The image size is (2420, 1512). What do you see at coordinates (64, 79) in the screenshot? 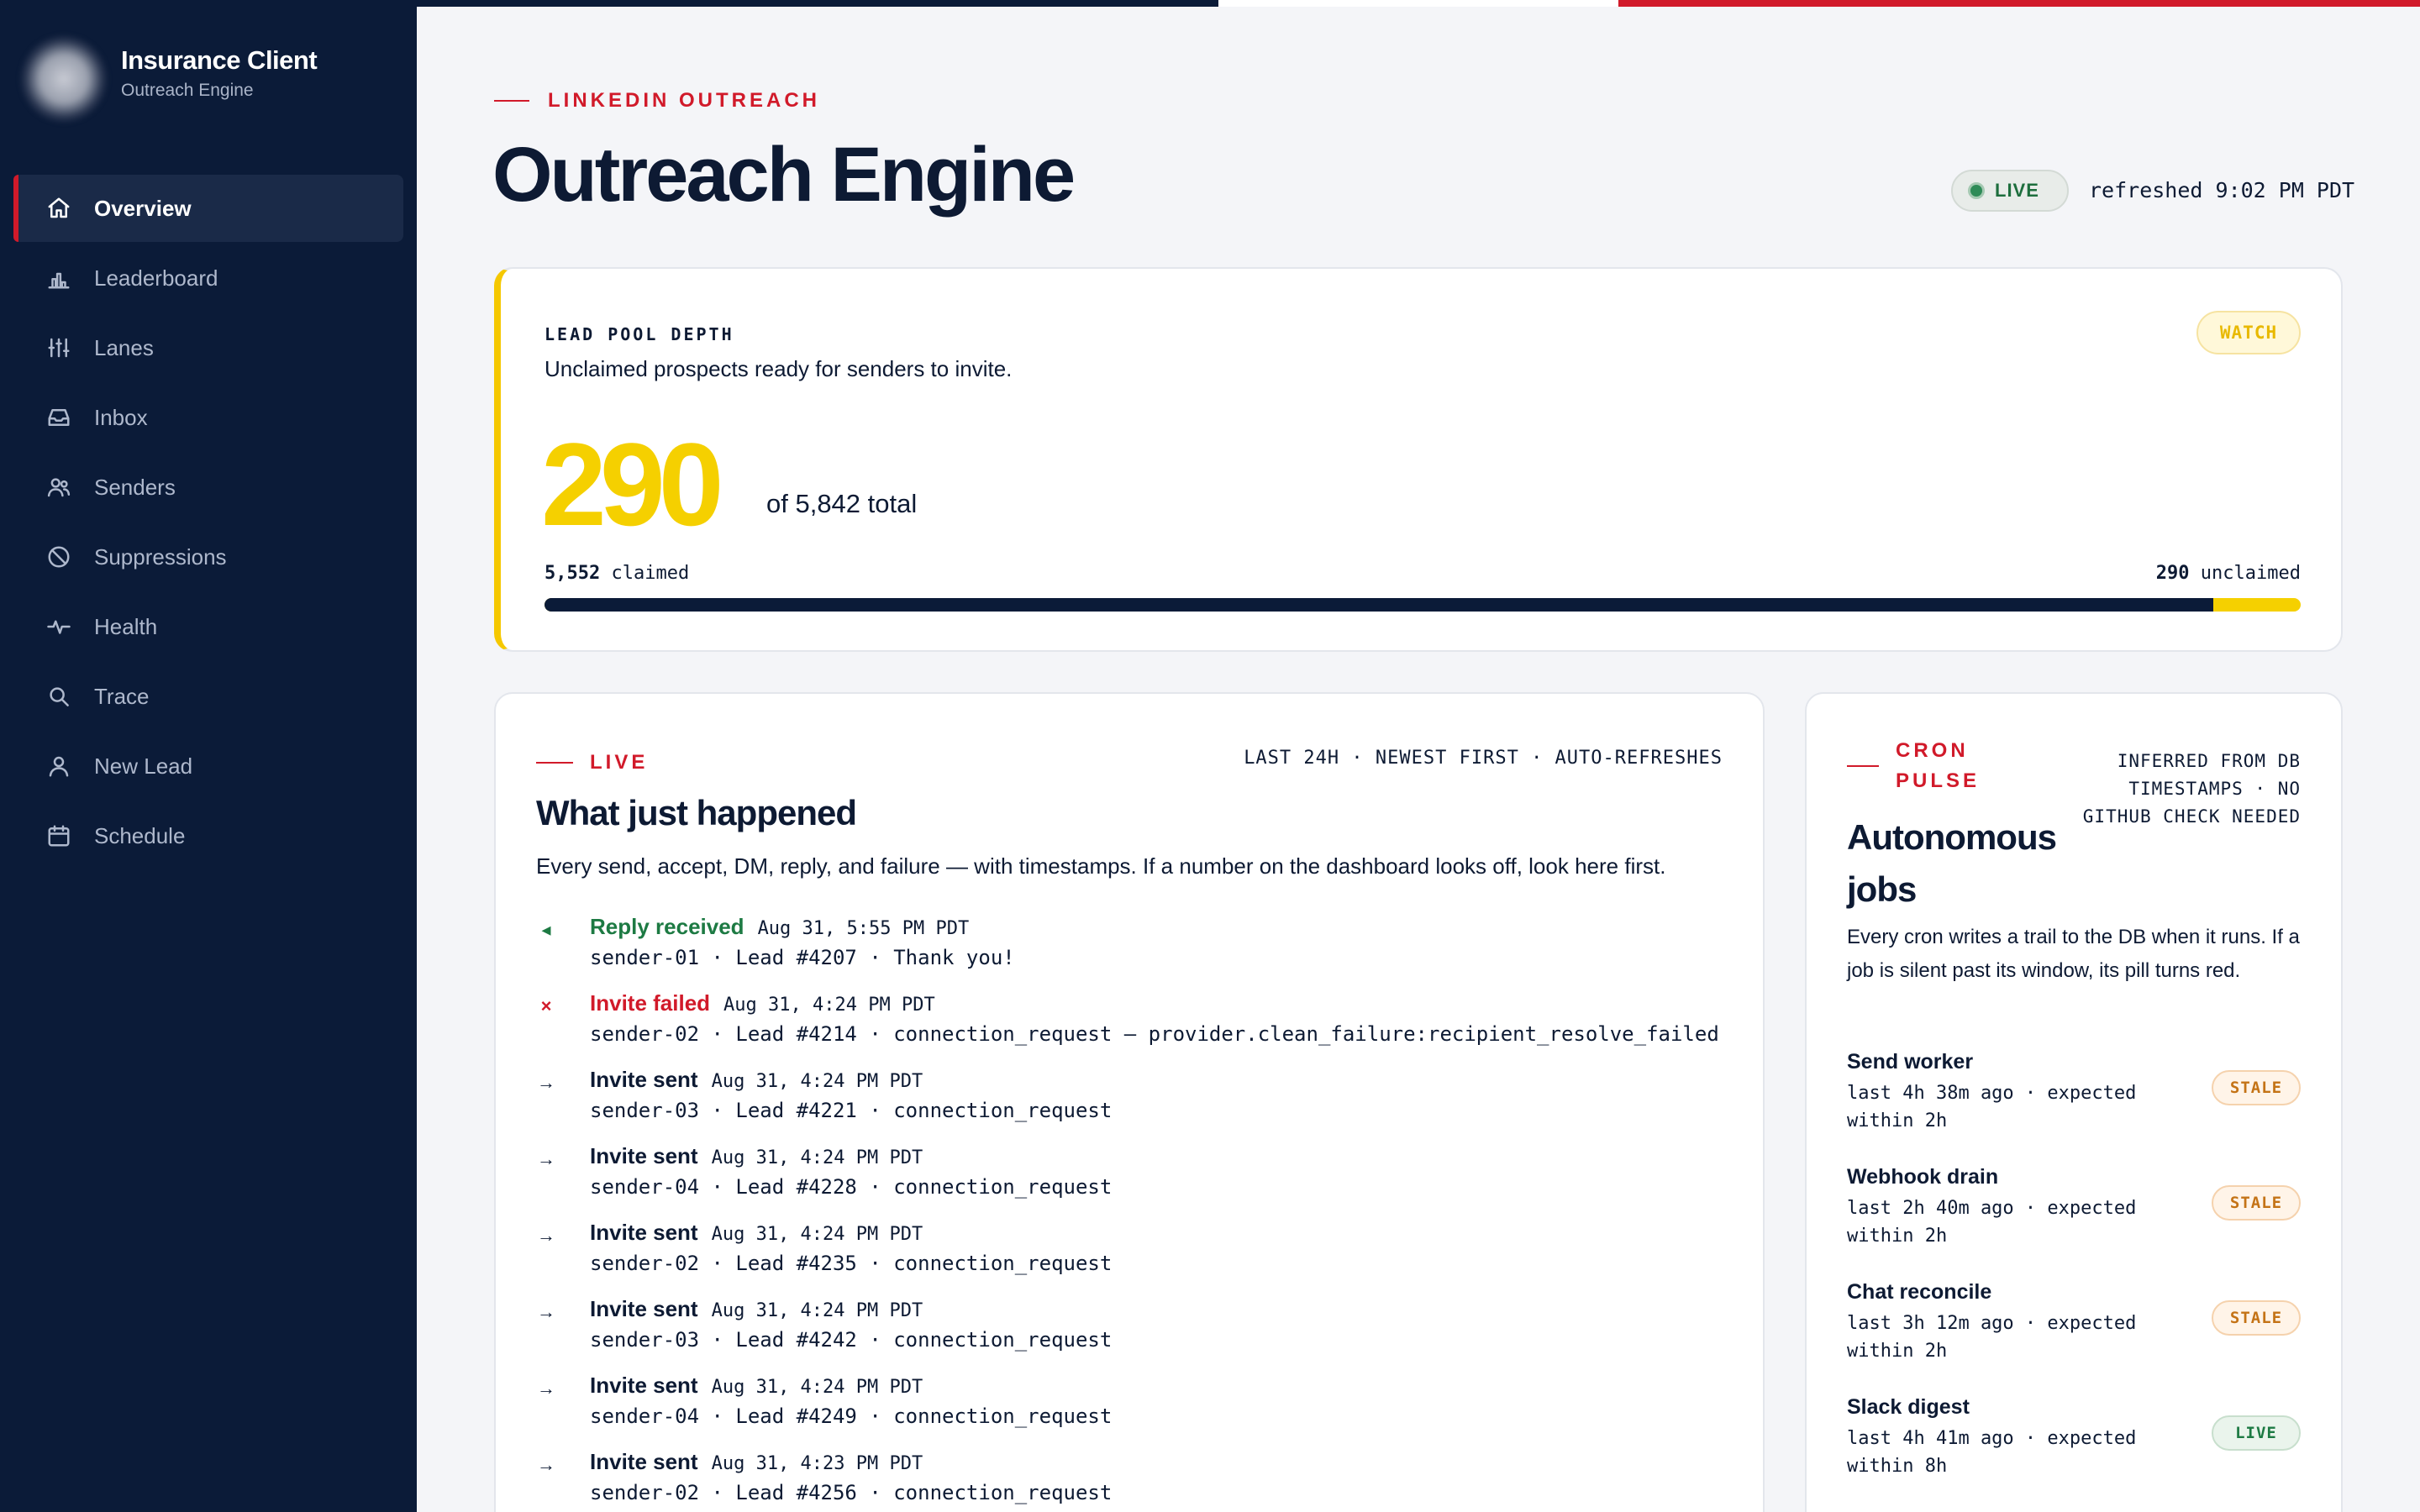
I see `avatar` at bounding box center [64, 79].